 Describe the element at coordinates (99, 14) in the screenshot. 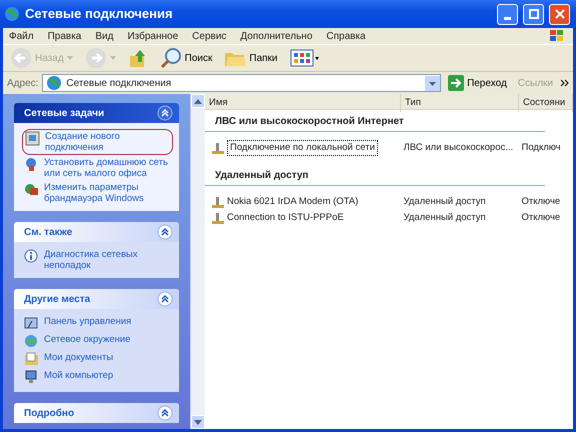

I see `window-title: Сетевые подключения` at that location.